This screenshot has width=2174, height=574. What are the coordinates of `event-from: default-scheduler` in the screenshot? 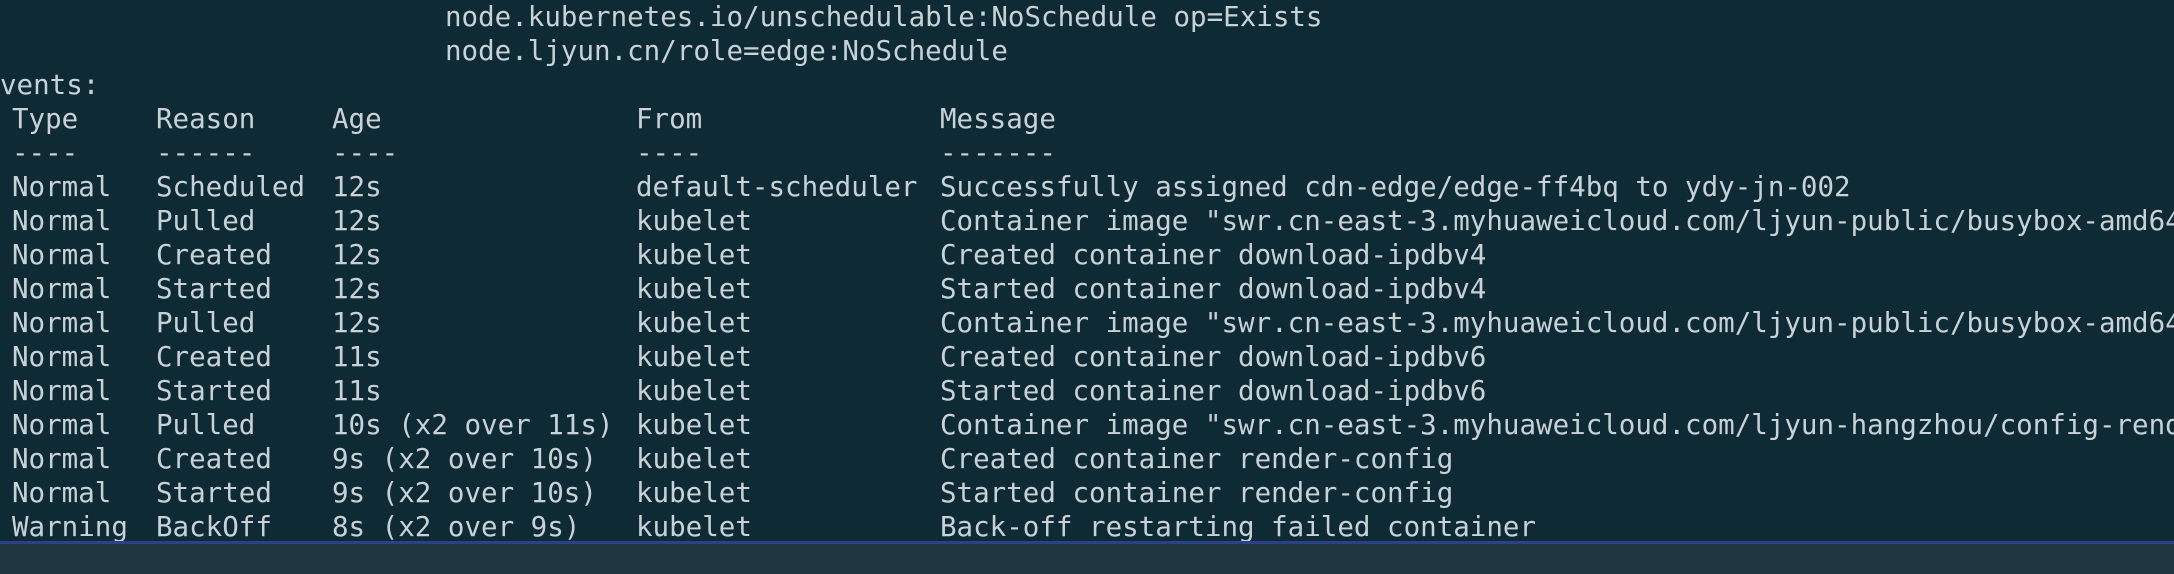 It's located at (777, 187).